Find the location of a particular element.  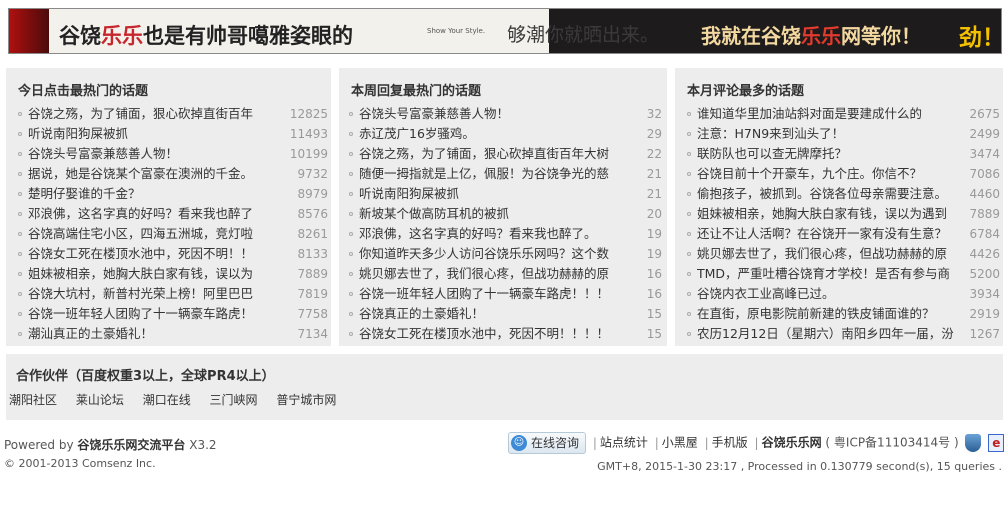

partner-link: 潮口在线 is located at coordinates (167, 400).